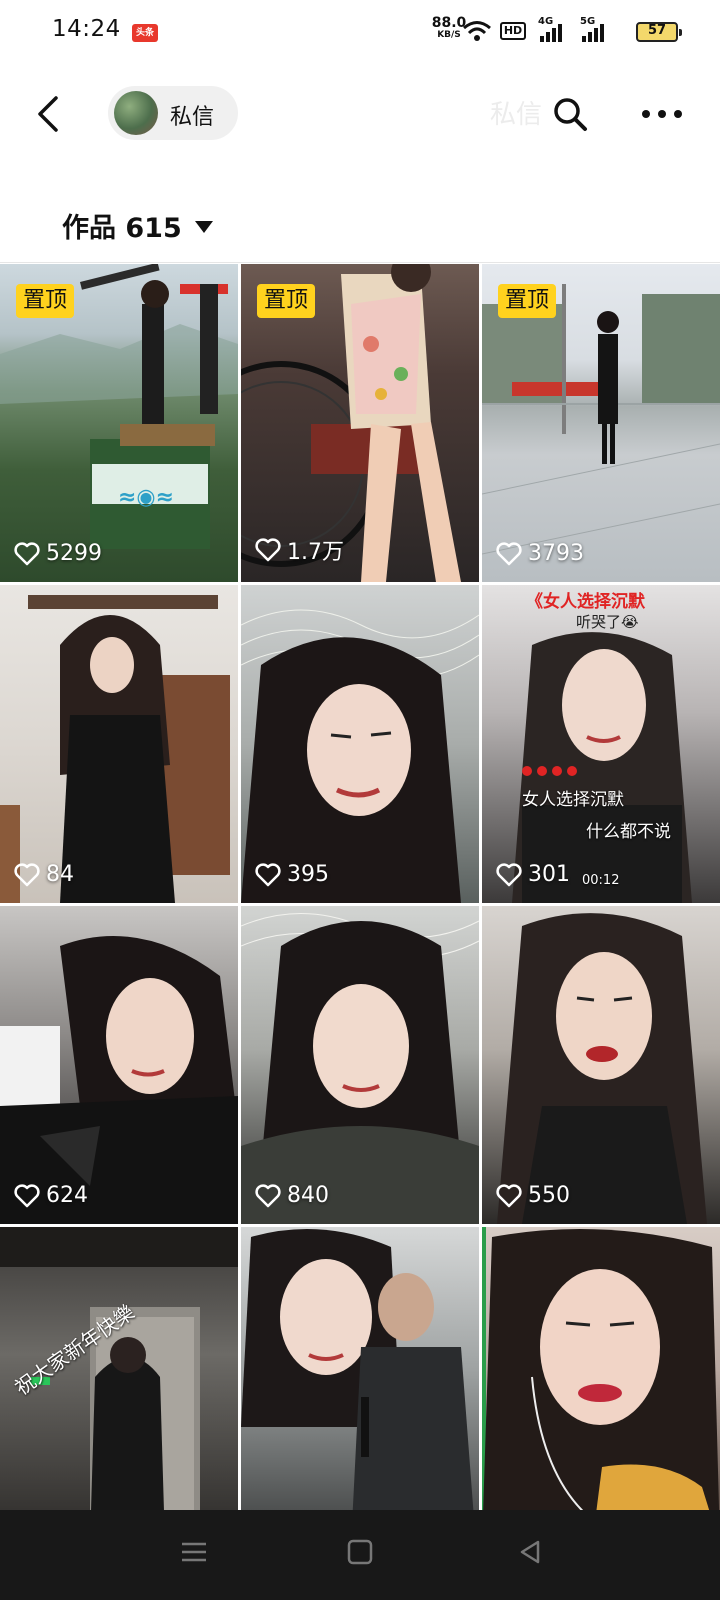 This screenshot has height=1600, width=720. Describe the element at coordinates (194, 1552) in the screenshot. I see `menu-key-icon` at that location.